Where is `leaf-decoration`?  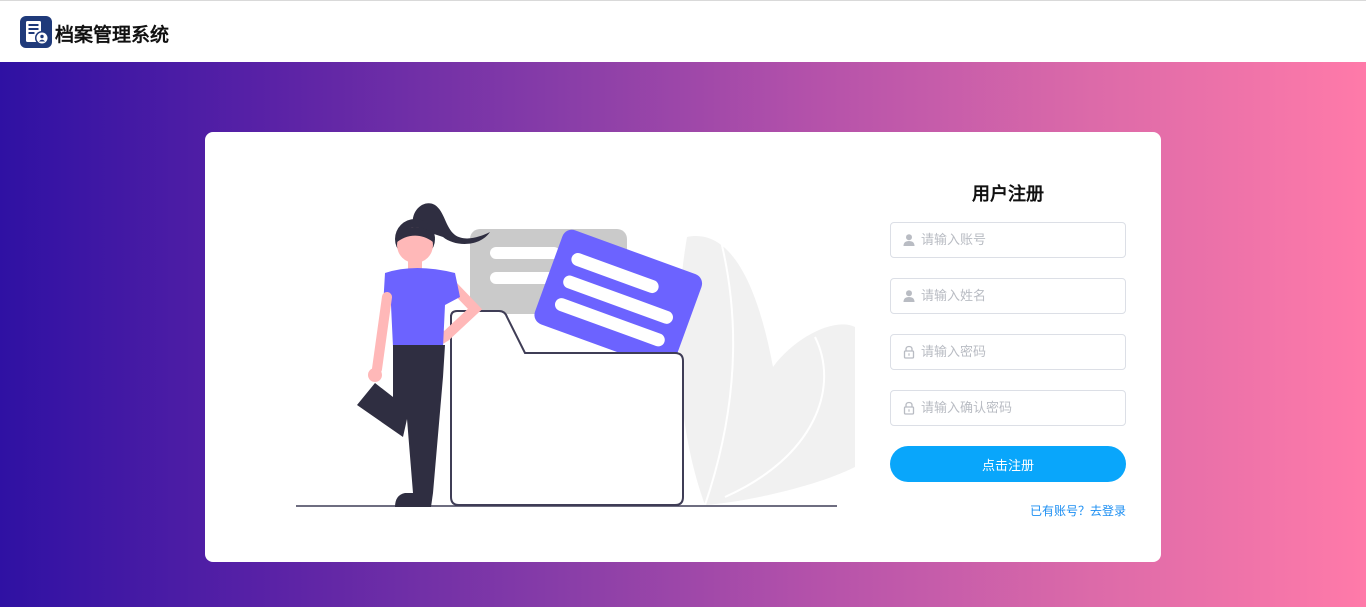 leaf-decoration is located at coordinates (766, 371).